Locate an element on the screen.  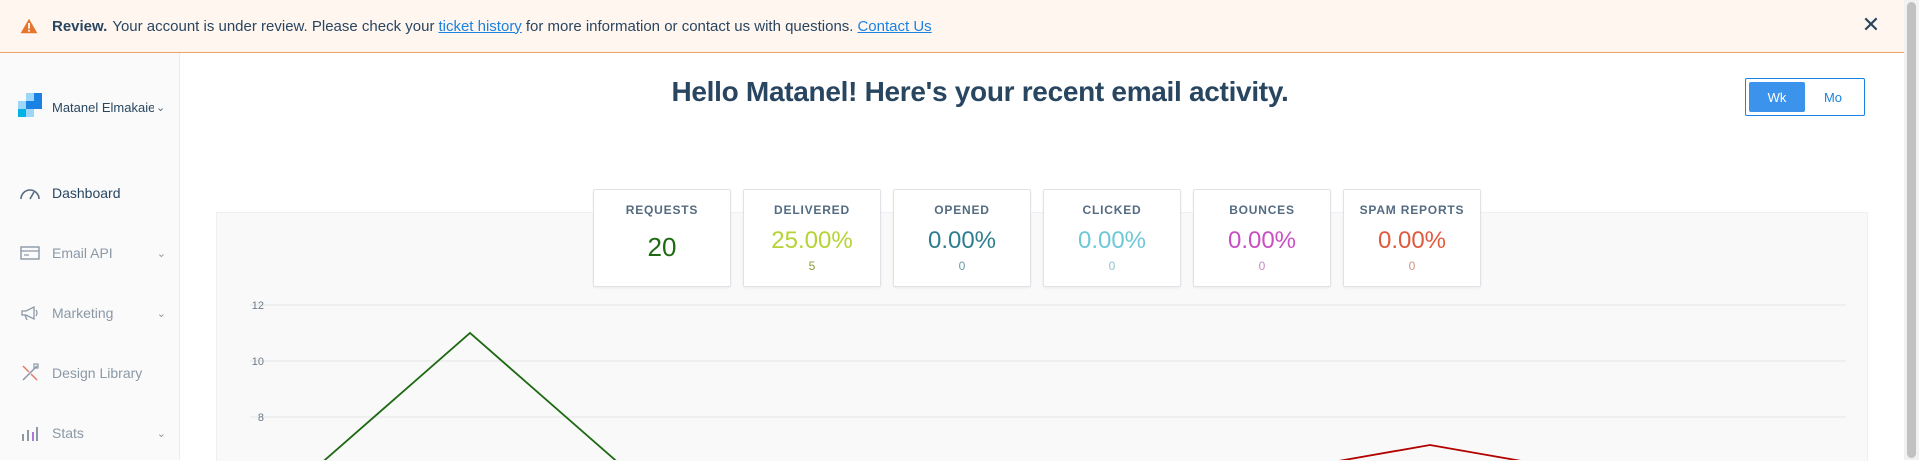
stat-label: BOUNCES is located at coordinates (1262, 210).